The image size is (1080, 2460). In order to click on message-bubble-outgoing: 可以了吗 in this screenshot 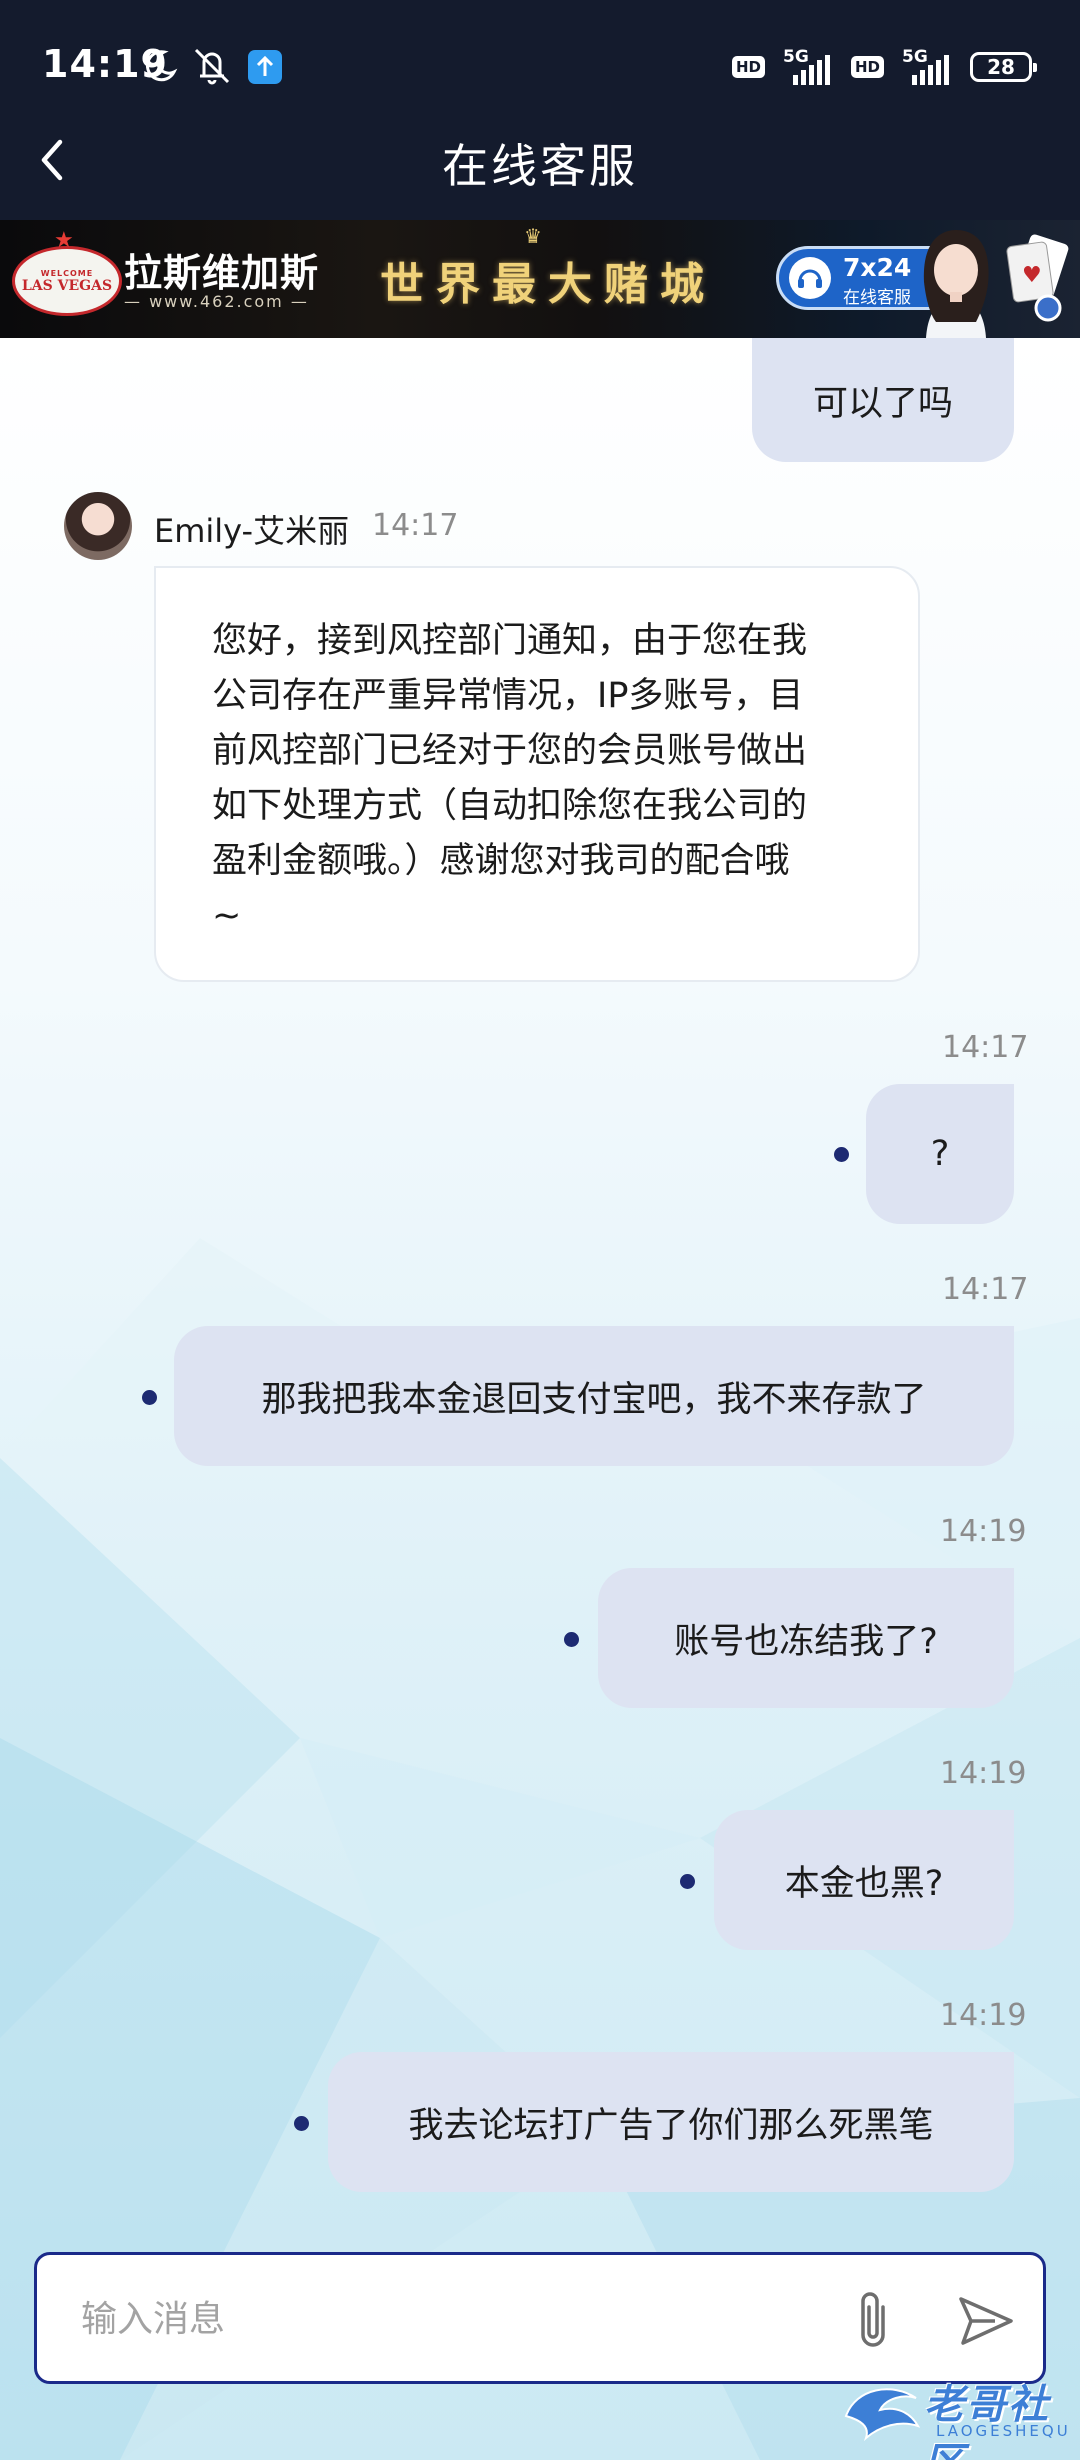, I will do `click(883, 400)`.